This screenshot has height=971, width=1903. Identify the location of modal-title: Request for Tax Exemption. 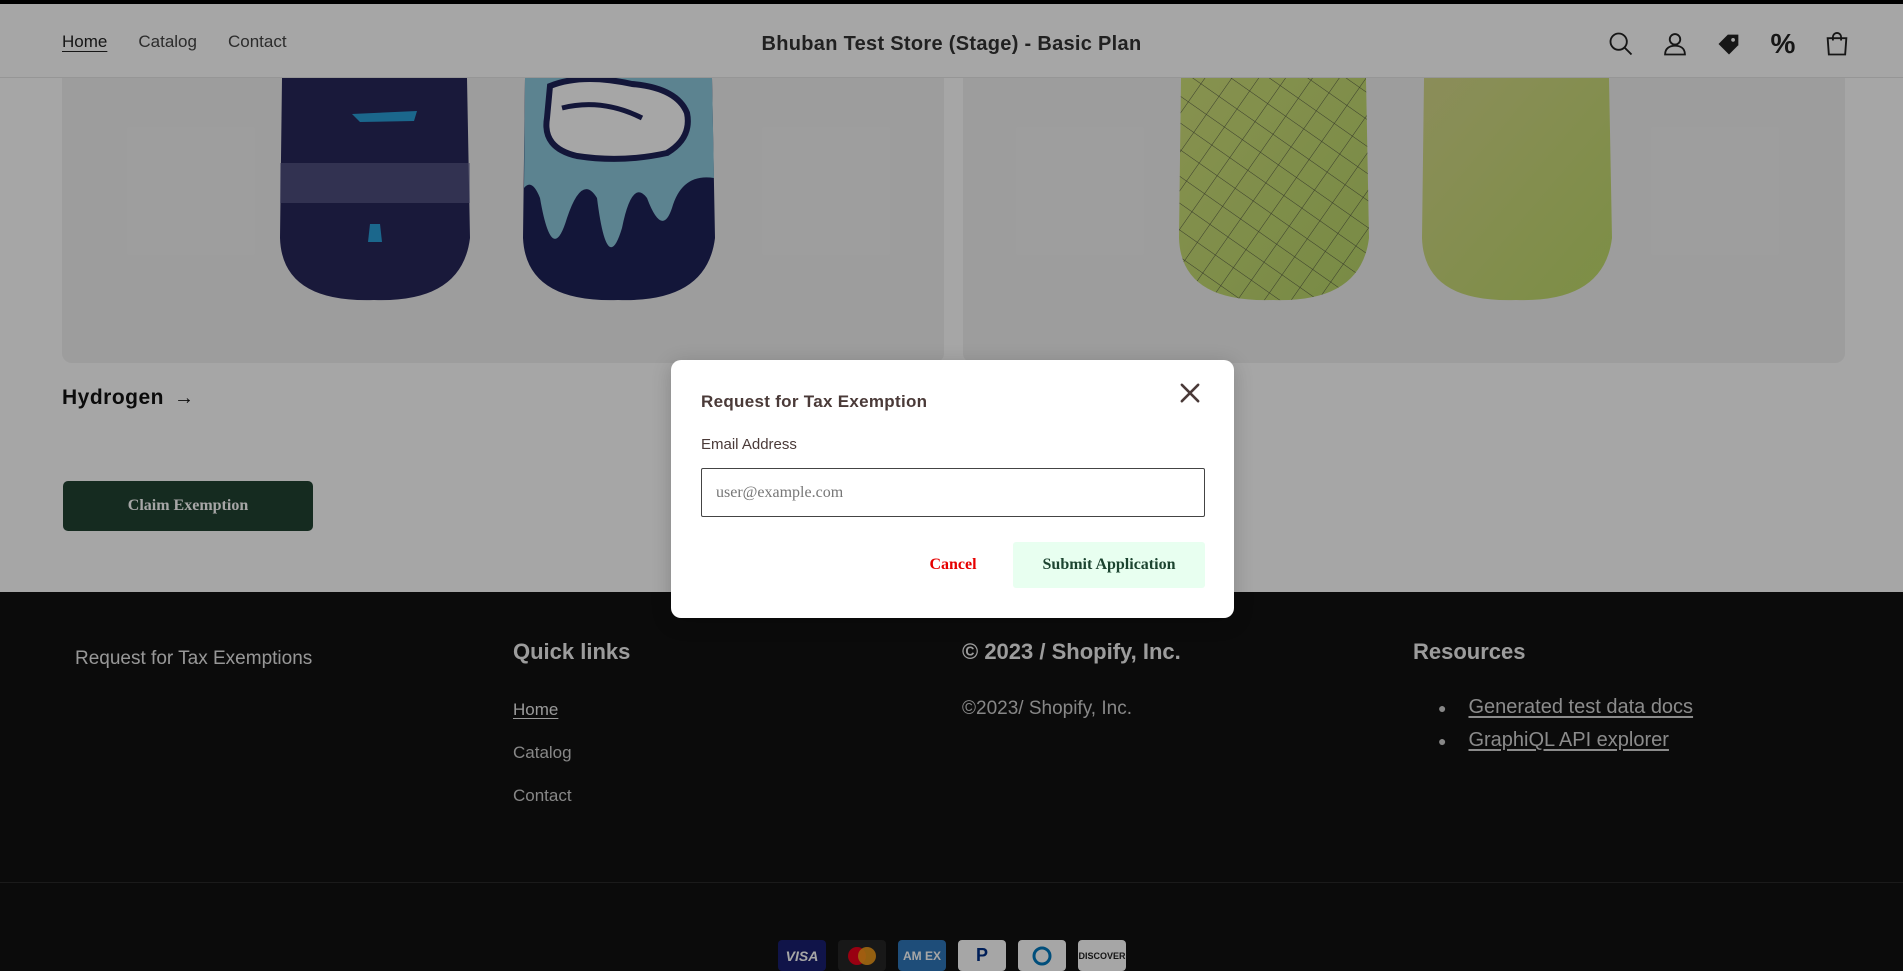
(814, 401).